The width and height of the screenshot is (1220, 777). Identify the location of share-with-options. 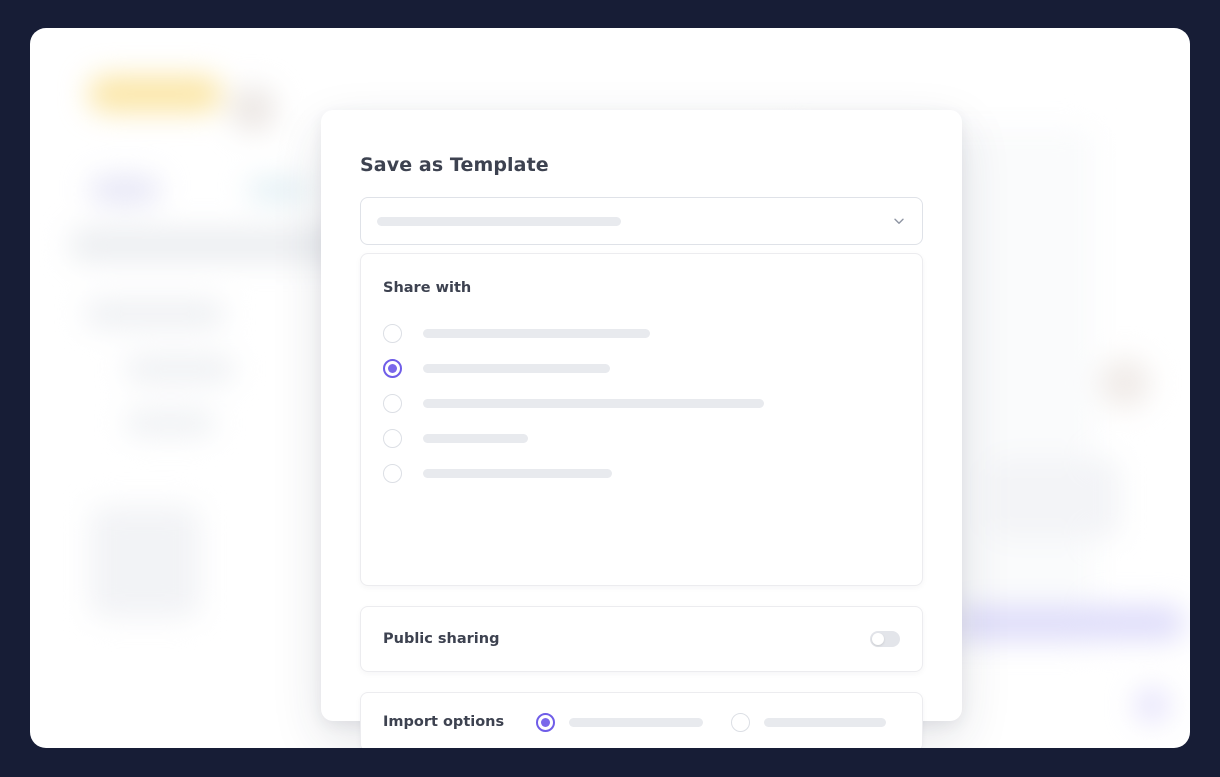
(641, 403).